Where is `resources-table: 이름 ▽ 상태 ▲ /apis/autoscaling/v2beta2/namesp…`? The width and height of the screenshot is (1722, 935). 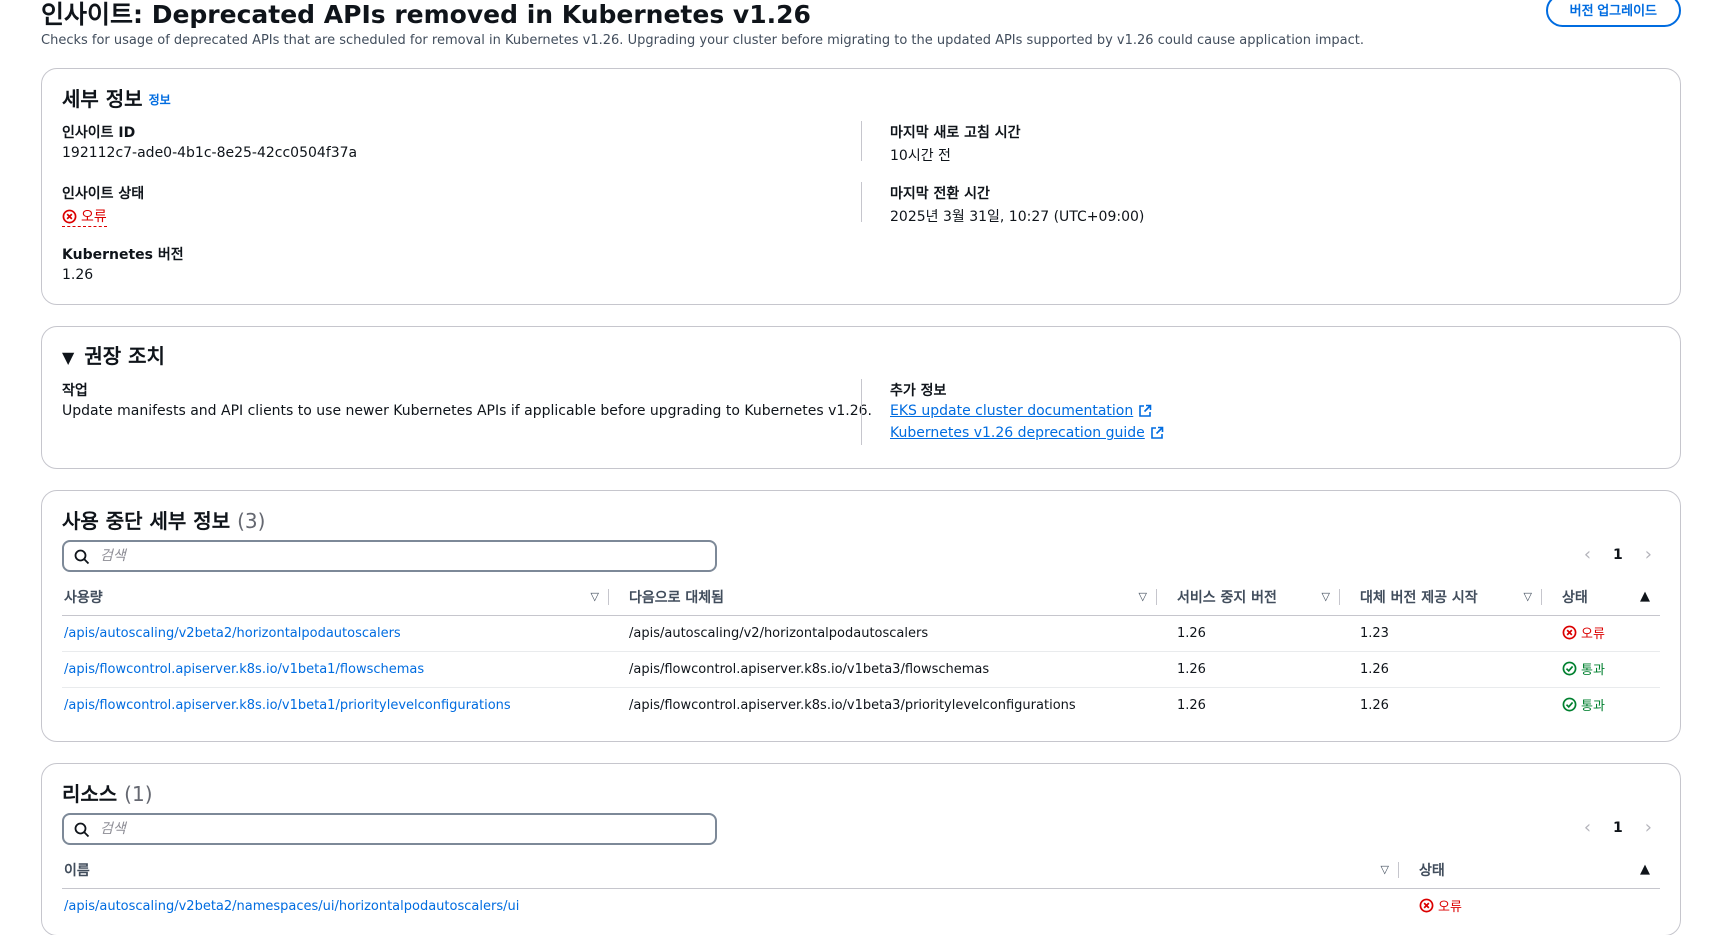
resources-table: 이름 ▽ 상태 ▲ /apis/autoscaling/v2beta2/namesp… is located at coordinates (861, 888).